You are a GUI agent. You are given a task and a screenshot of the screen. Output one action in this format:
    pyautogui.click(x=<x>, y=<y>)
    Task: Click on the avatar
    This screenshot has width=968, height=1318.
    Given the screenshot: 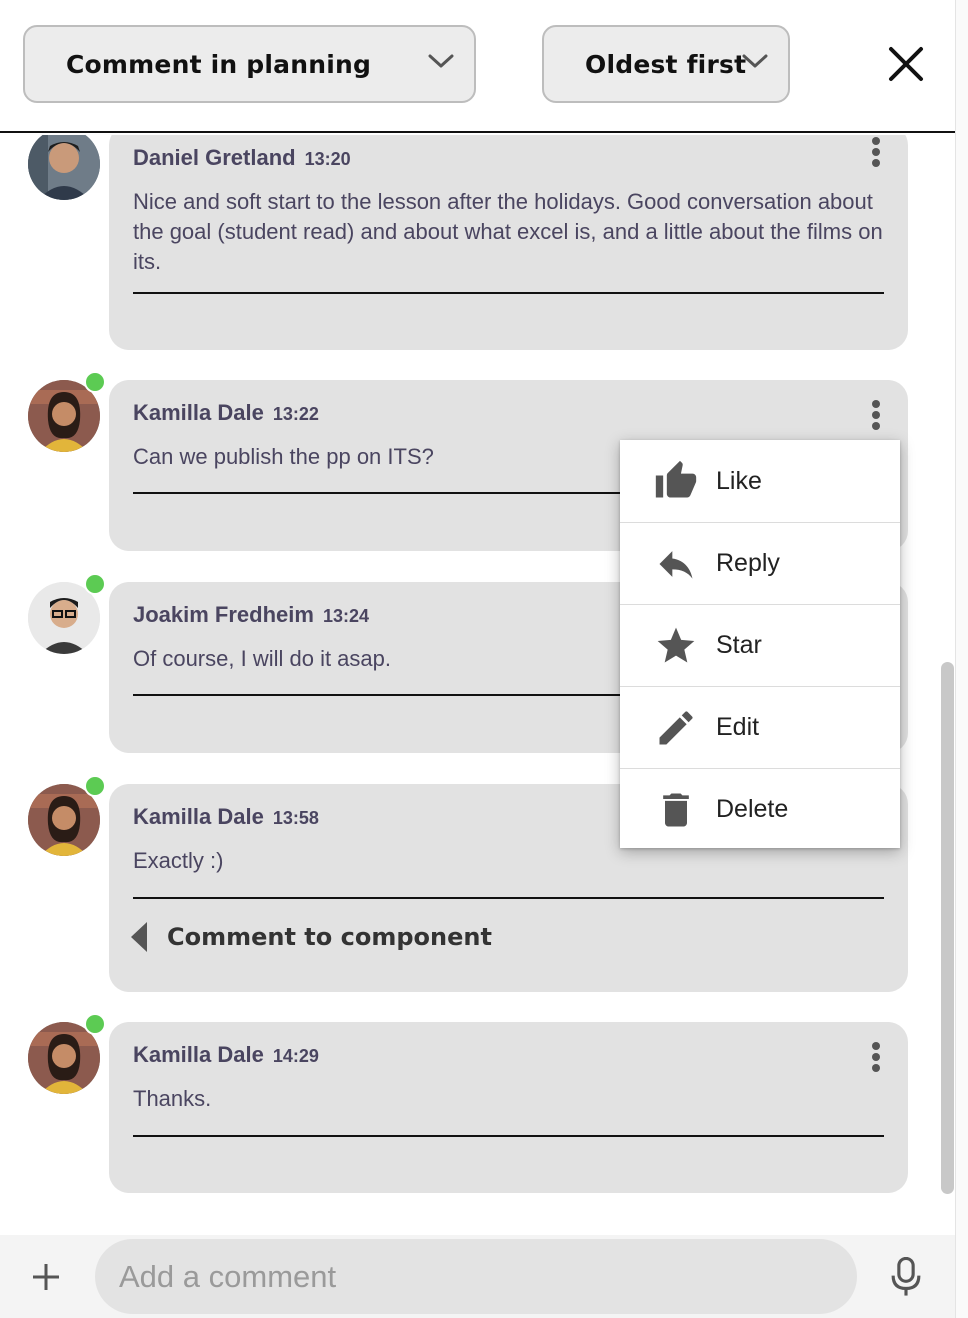 What is the action you would take?
    pyautogui.click(x=64, y=167)
    